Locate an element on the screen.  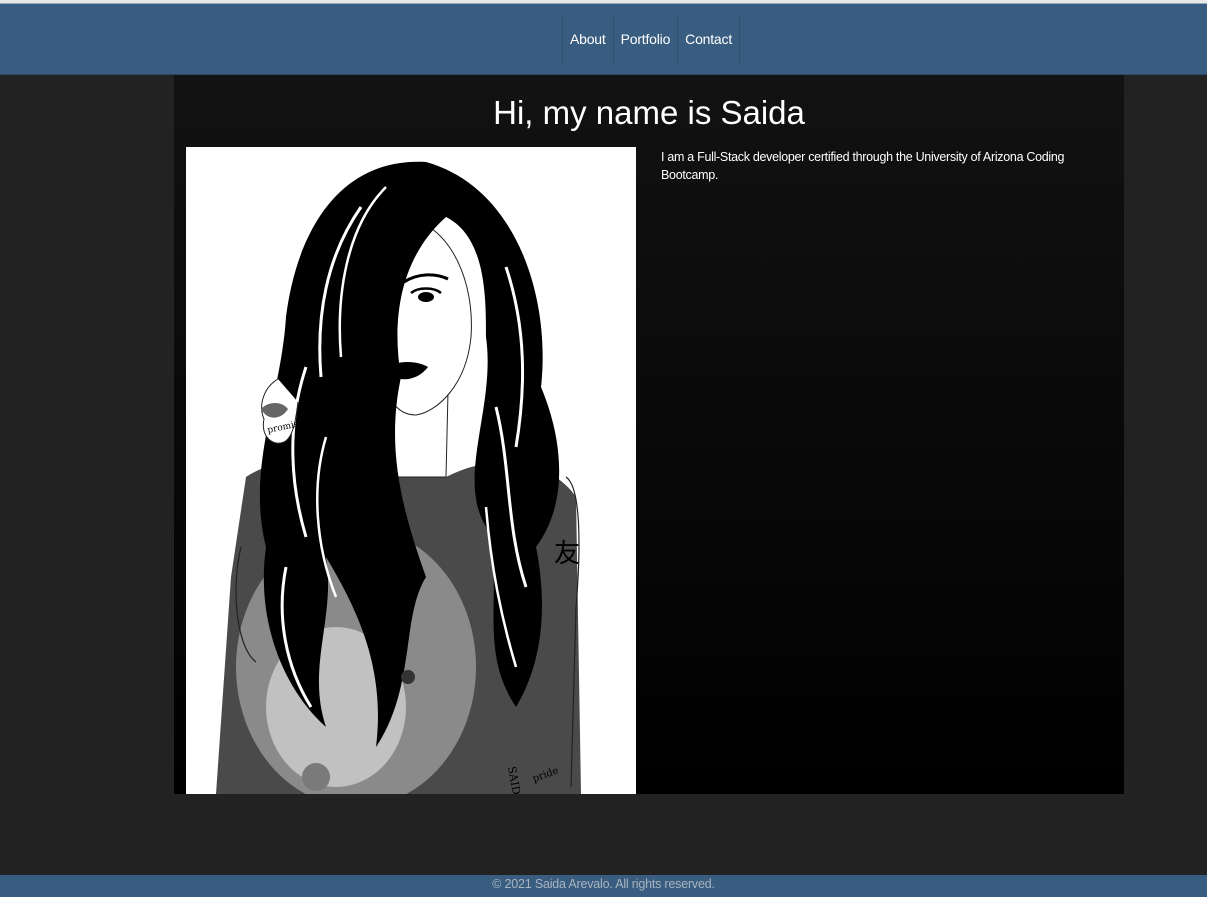
navbar: About Portfolio Contact is located at coordinates (603, 39).